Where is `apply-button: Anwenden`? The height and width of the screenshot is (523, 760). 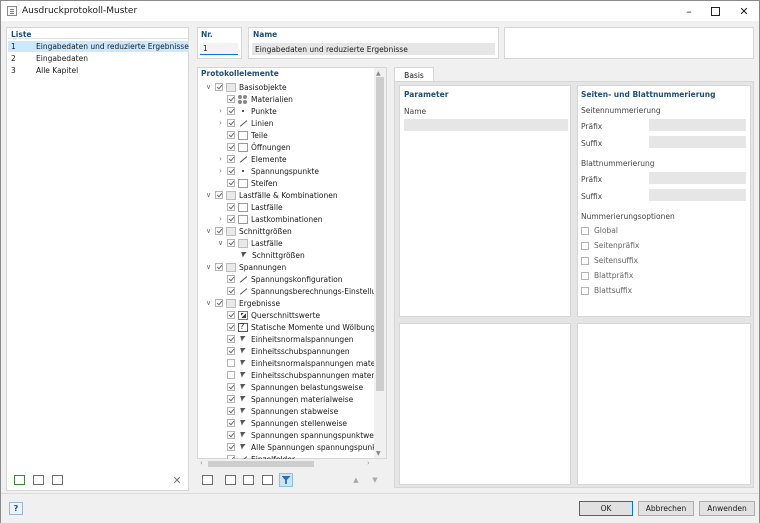 apply-button: Anwenden is located at coordinates (727, 508).